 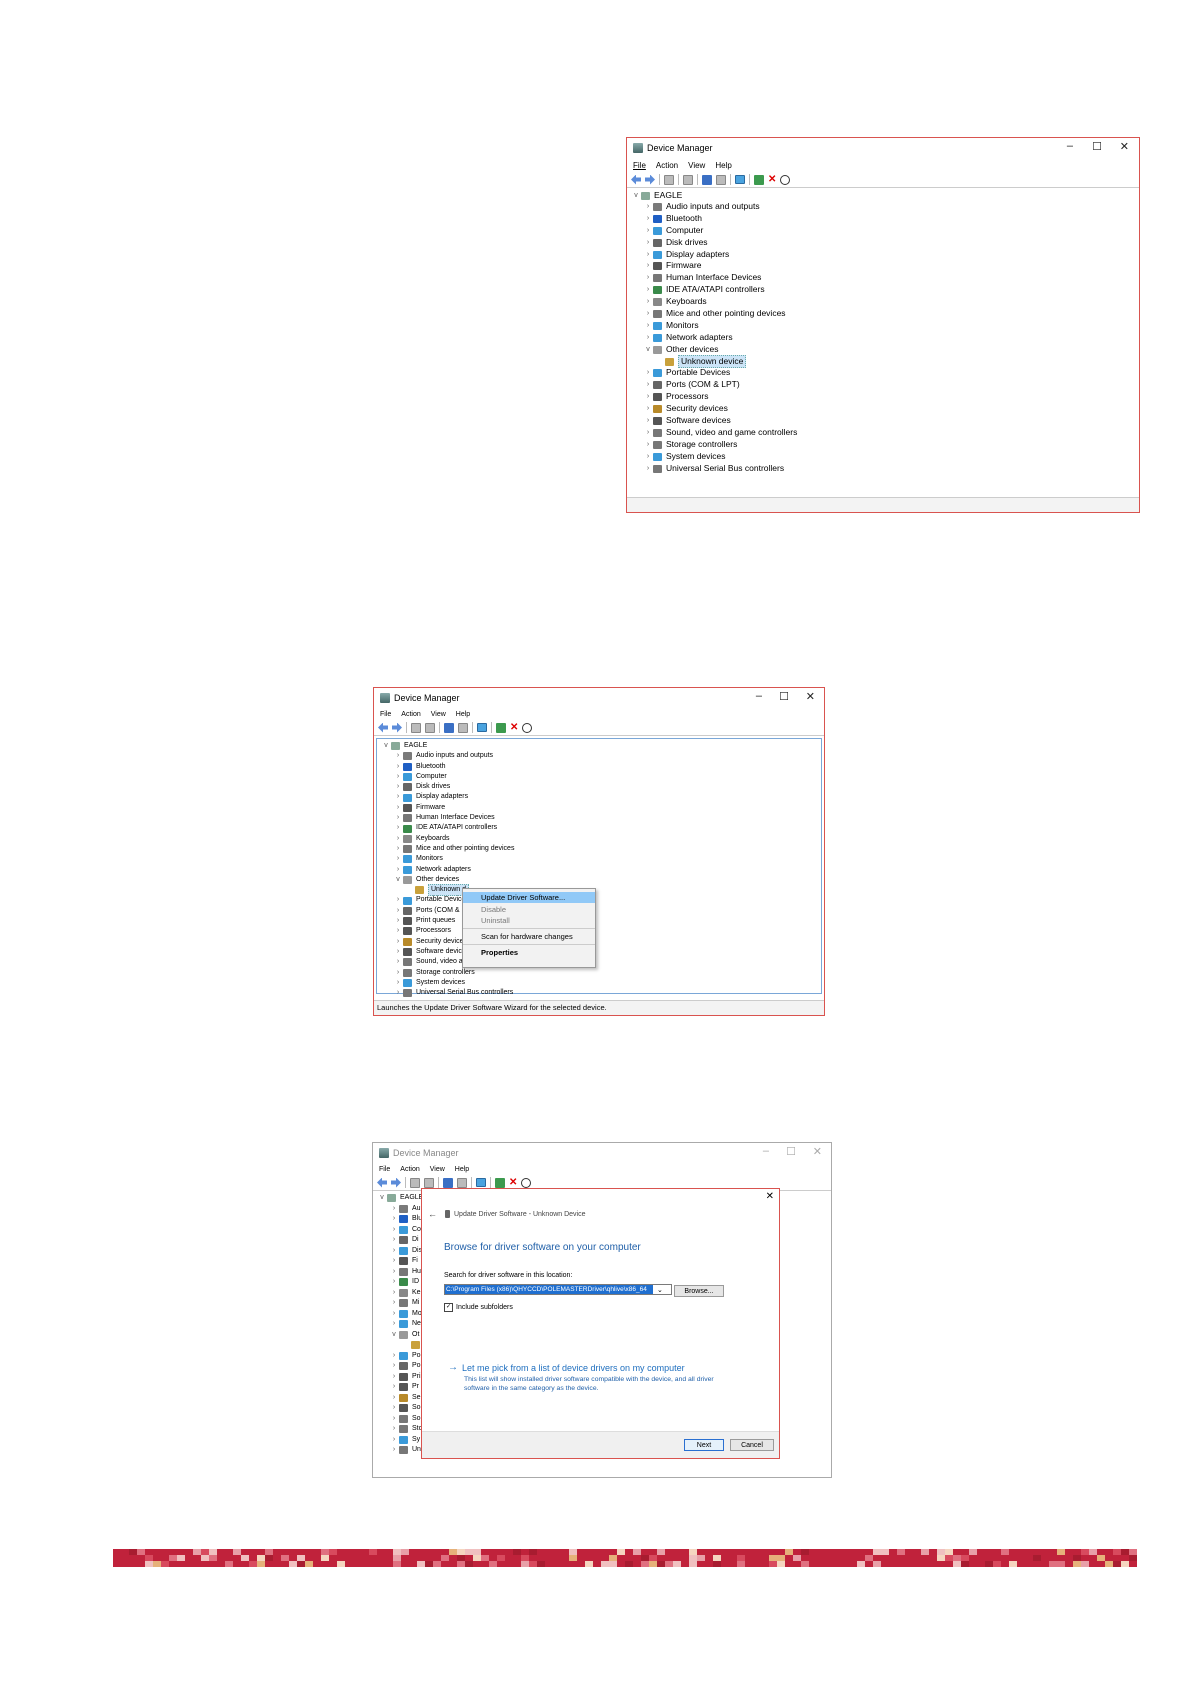 I want to click on tree-category-item: › Security devices, so click(x=885, y=409).